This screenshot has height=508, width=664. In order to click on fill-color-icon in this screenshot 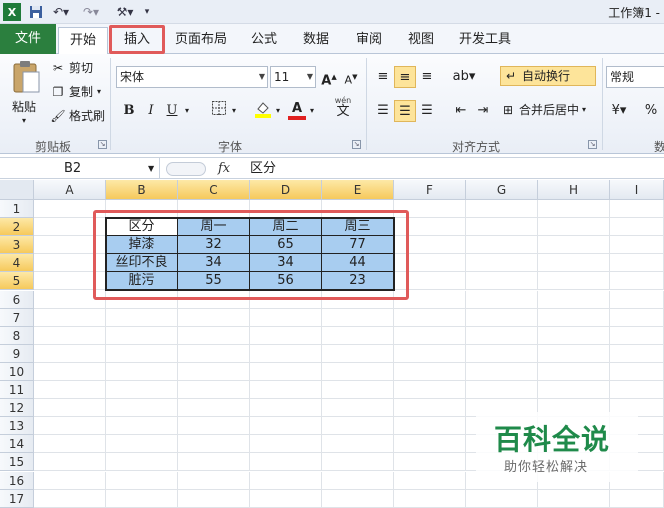, I will do `click(263, 111)`.